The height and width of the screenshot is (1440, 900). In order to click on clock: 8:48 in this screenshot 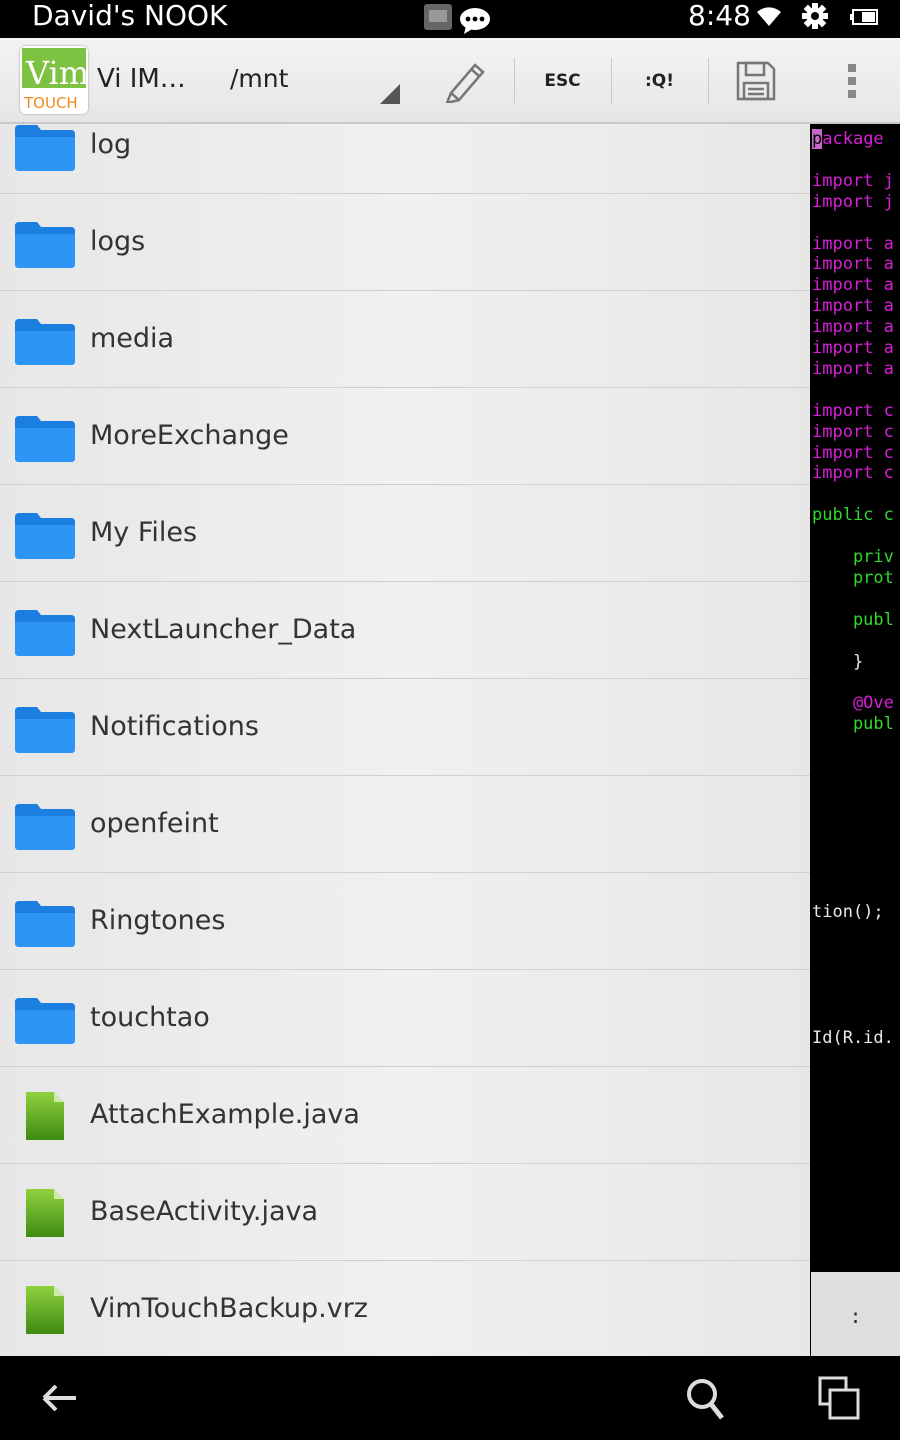, I will do `click(719, 16)`.